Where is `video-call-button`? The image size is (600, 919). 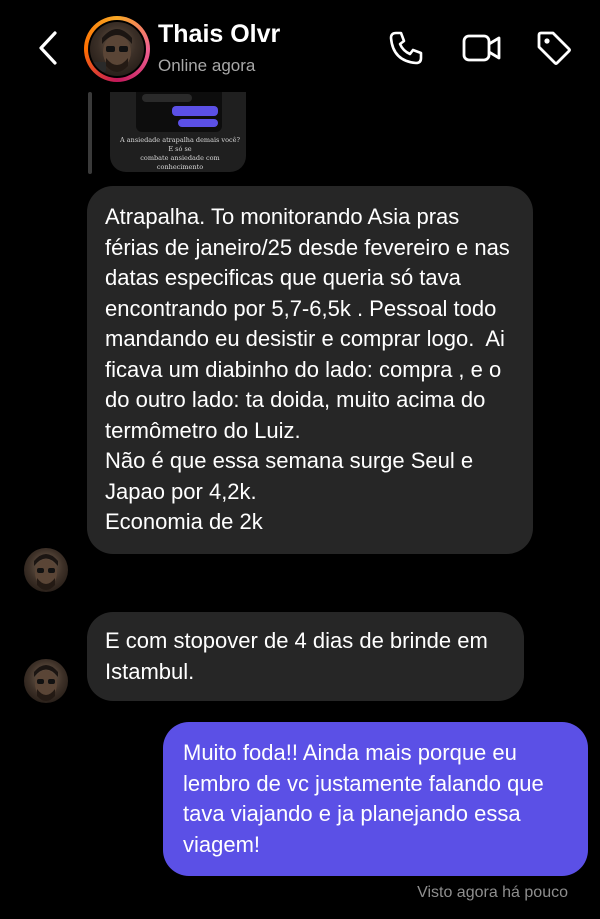 video-call-button is located at coordinates (482, 48).